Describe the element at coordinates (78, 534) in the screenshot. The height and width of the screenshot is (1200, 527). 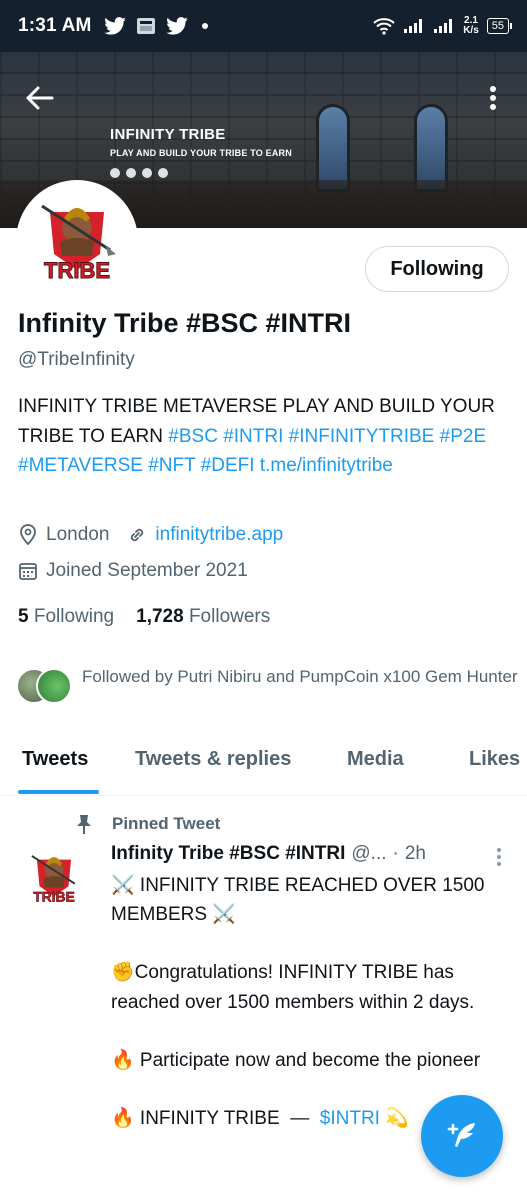
I see `profile-location: London` at that location.